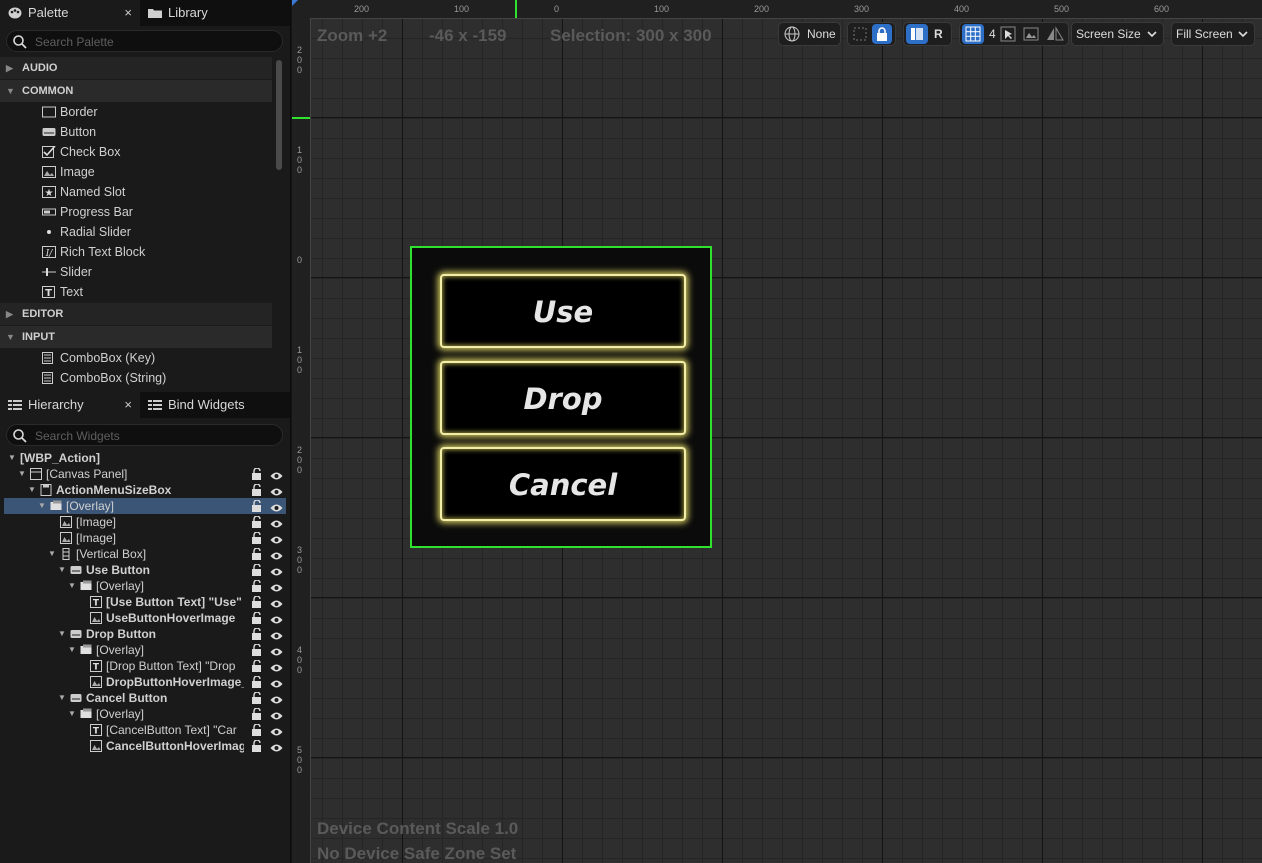 This screenshot has width=1262, height=863. Describe the element at coordinates (145, 666) in the screenshot. I see `hierarchy-row: T [Drop Button Text] "Drop` at that location.